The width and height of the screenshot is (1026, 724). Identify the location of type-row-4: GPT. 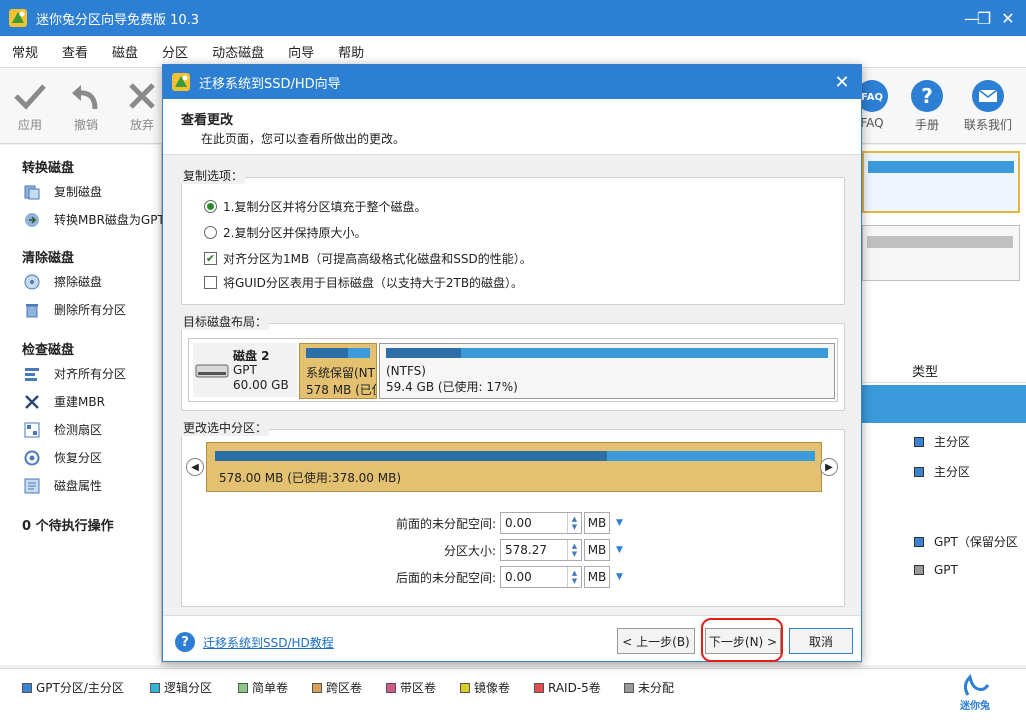
(936, 570).